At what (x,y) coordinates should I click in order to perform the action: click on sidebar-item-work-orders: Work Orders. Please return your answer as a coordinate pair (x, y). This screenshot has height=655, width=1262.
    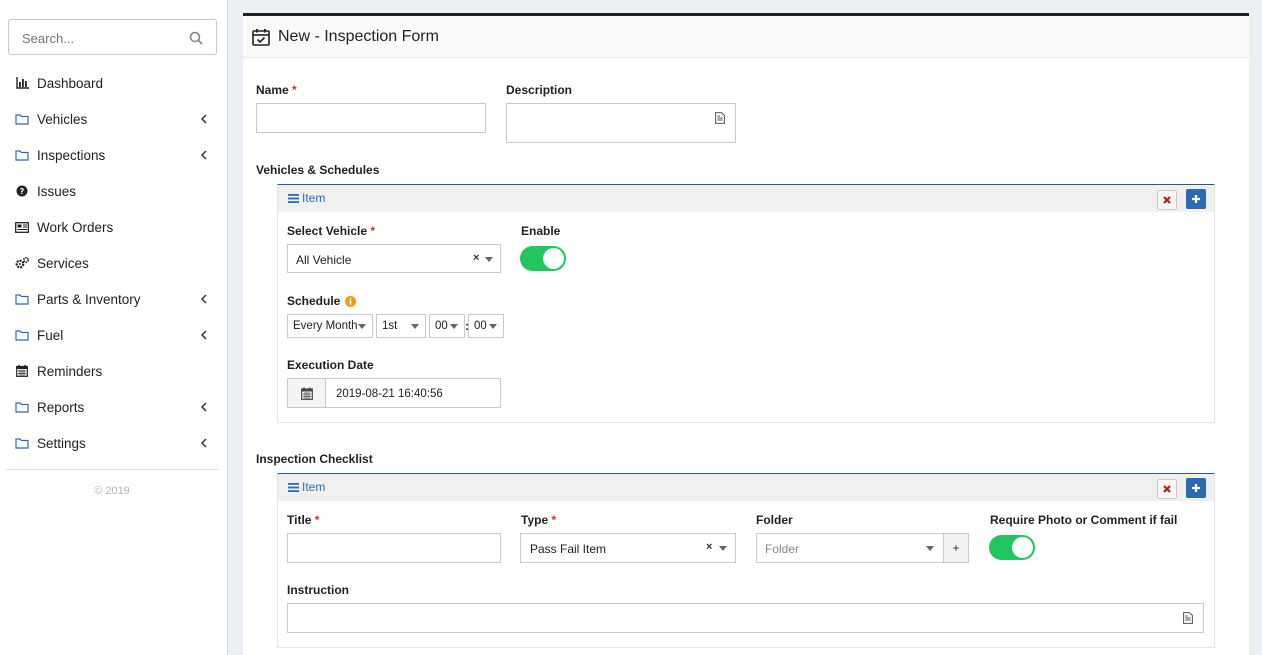
    Looking at the image, I should click on (114, 227).